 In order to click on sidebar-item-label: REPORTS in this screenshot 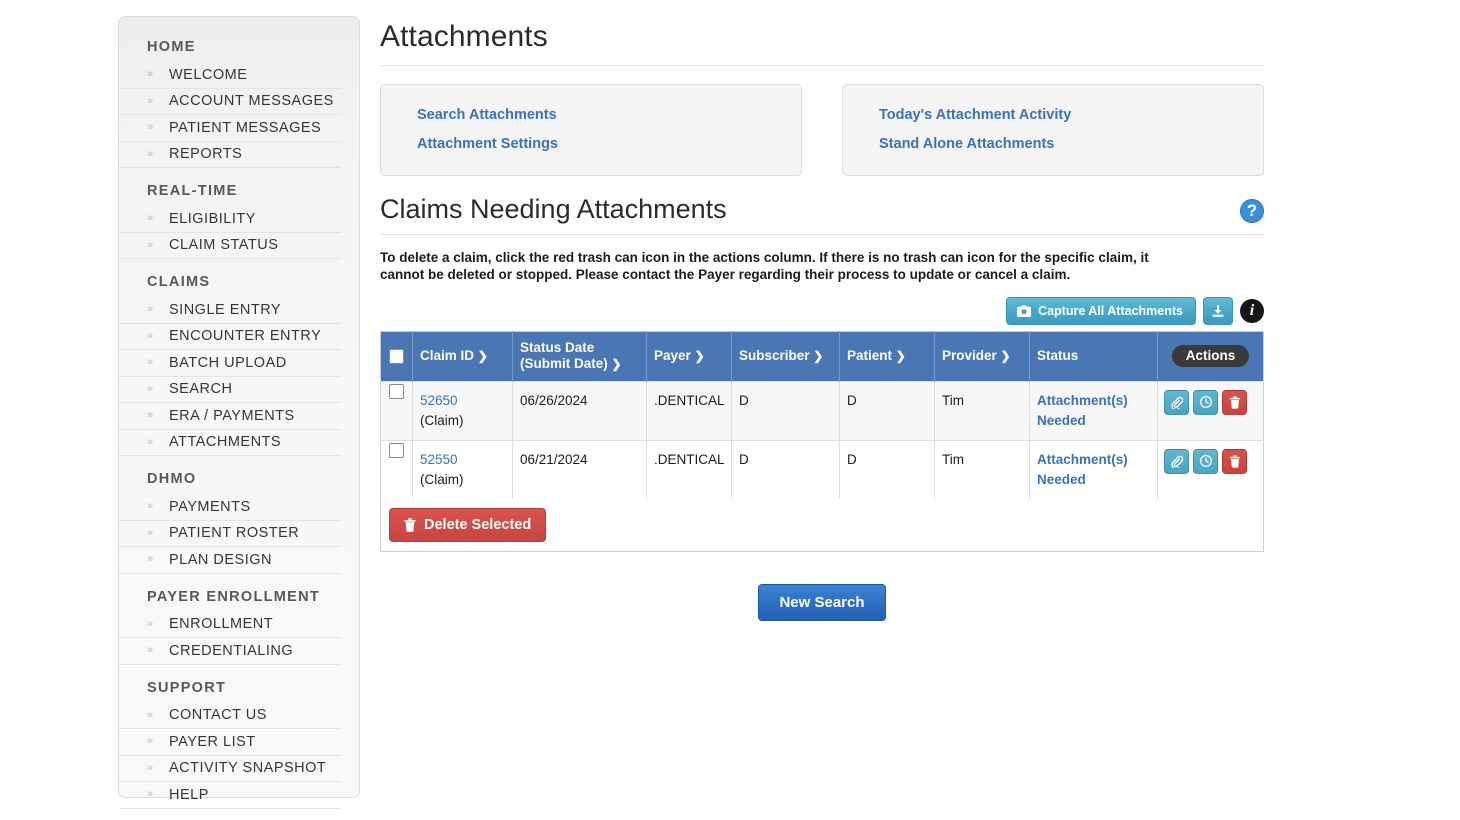, I will do `click(206, 154)`.